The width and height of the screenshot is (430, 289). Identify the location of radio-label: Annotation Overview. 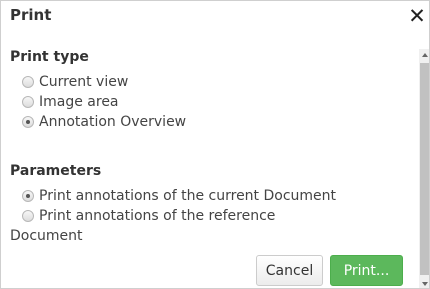
(113, 122).